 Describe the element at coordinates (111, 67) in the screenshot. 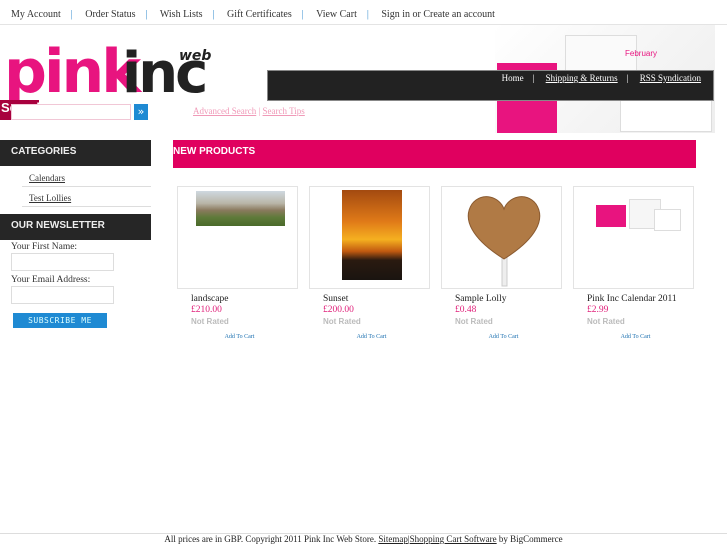

I see `logo: pink inc web` at that location.